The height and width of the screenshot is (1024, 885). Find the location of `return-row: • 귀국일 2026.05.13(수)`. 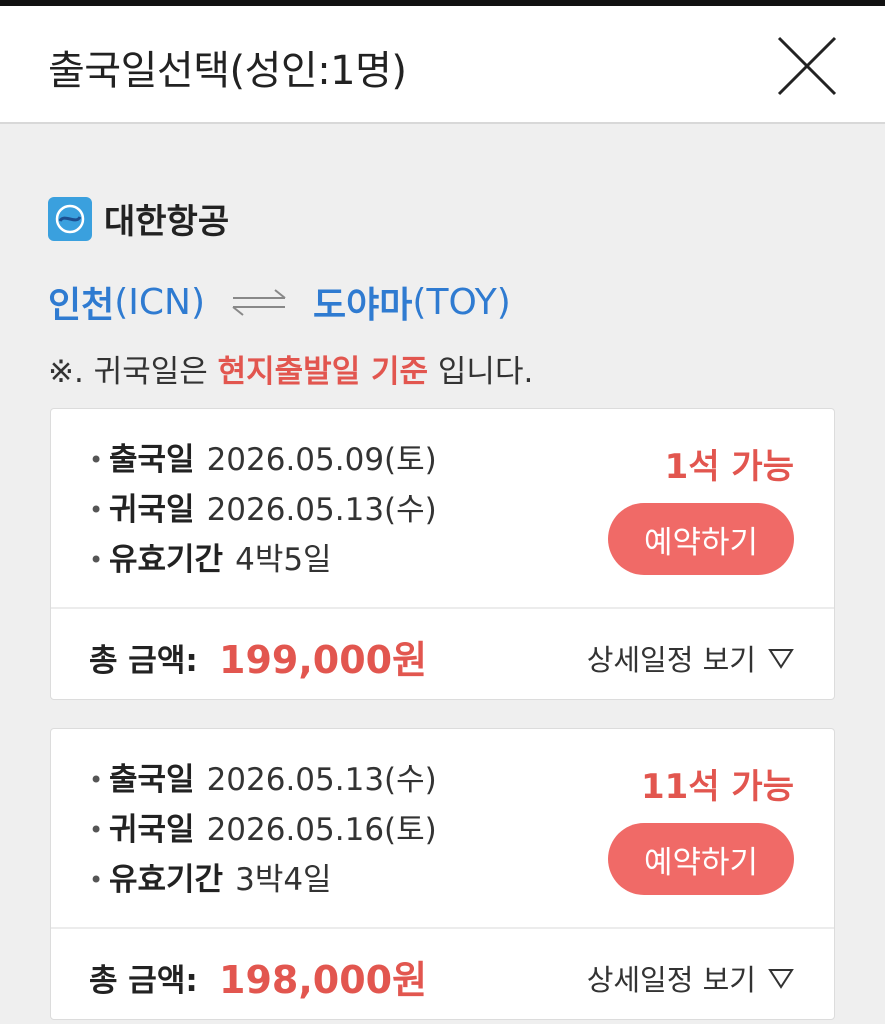

return-row: • 귀국일 2026.05.13(수) is located at coordinates (263, 510).